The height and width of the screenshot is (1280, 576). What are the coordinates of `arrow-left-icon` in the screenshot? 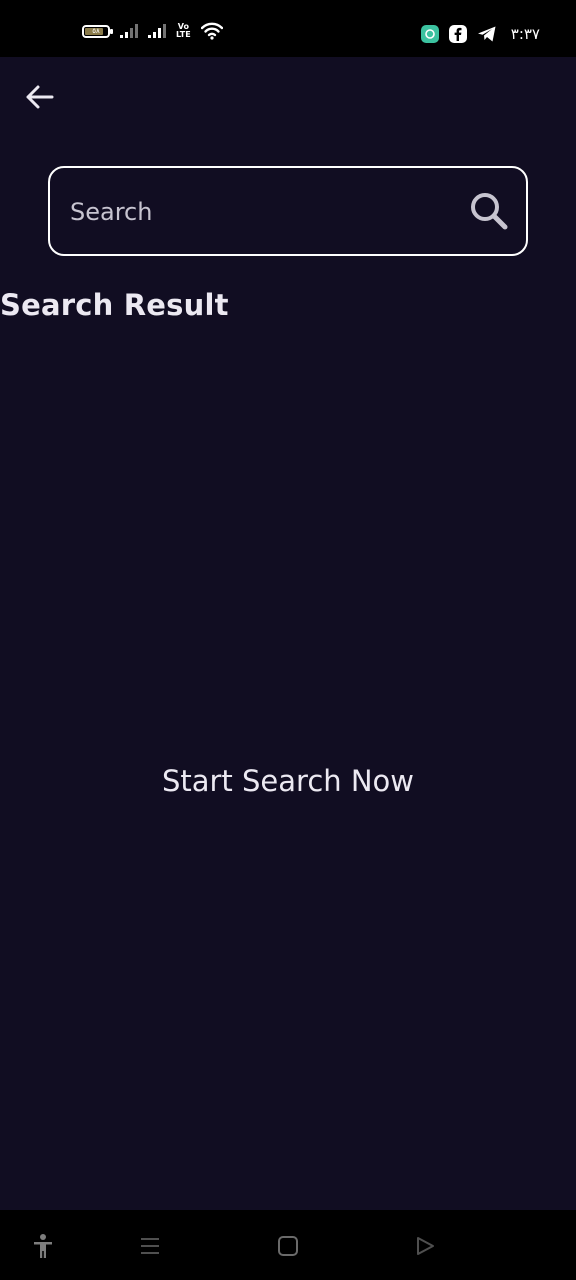 It's located at (40, 97).